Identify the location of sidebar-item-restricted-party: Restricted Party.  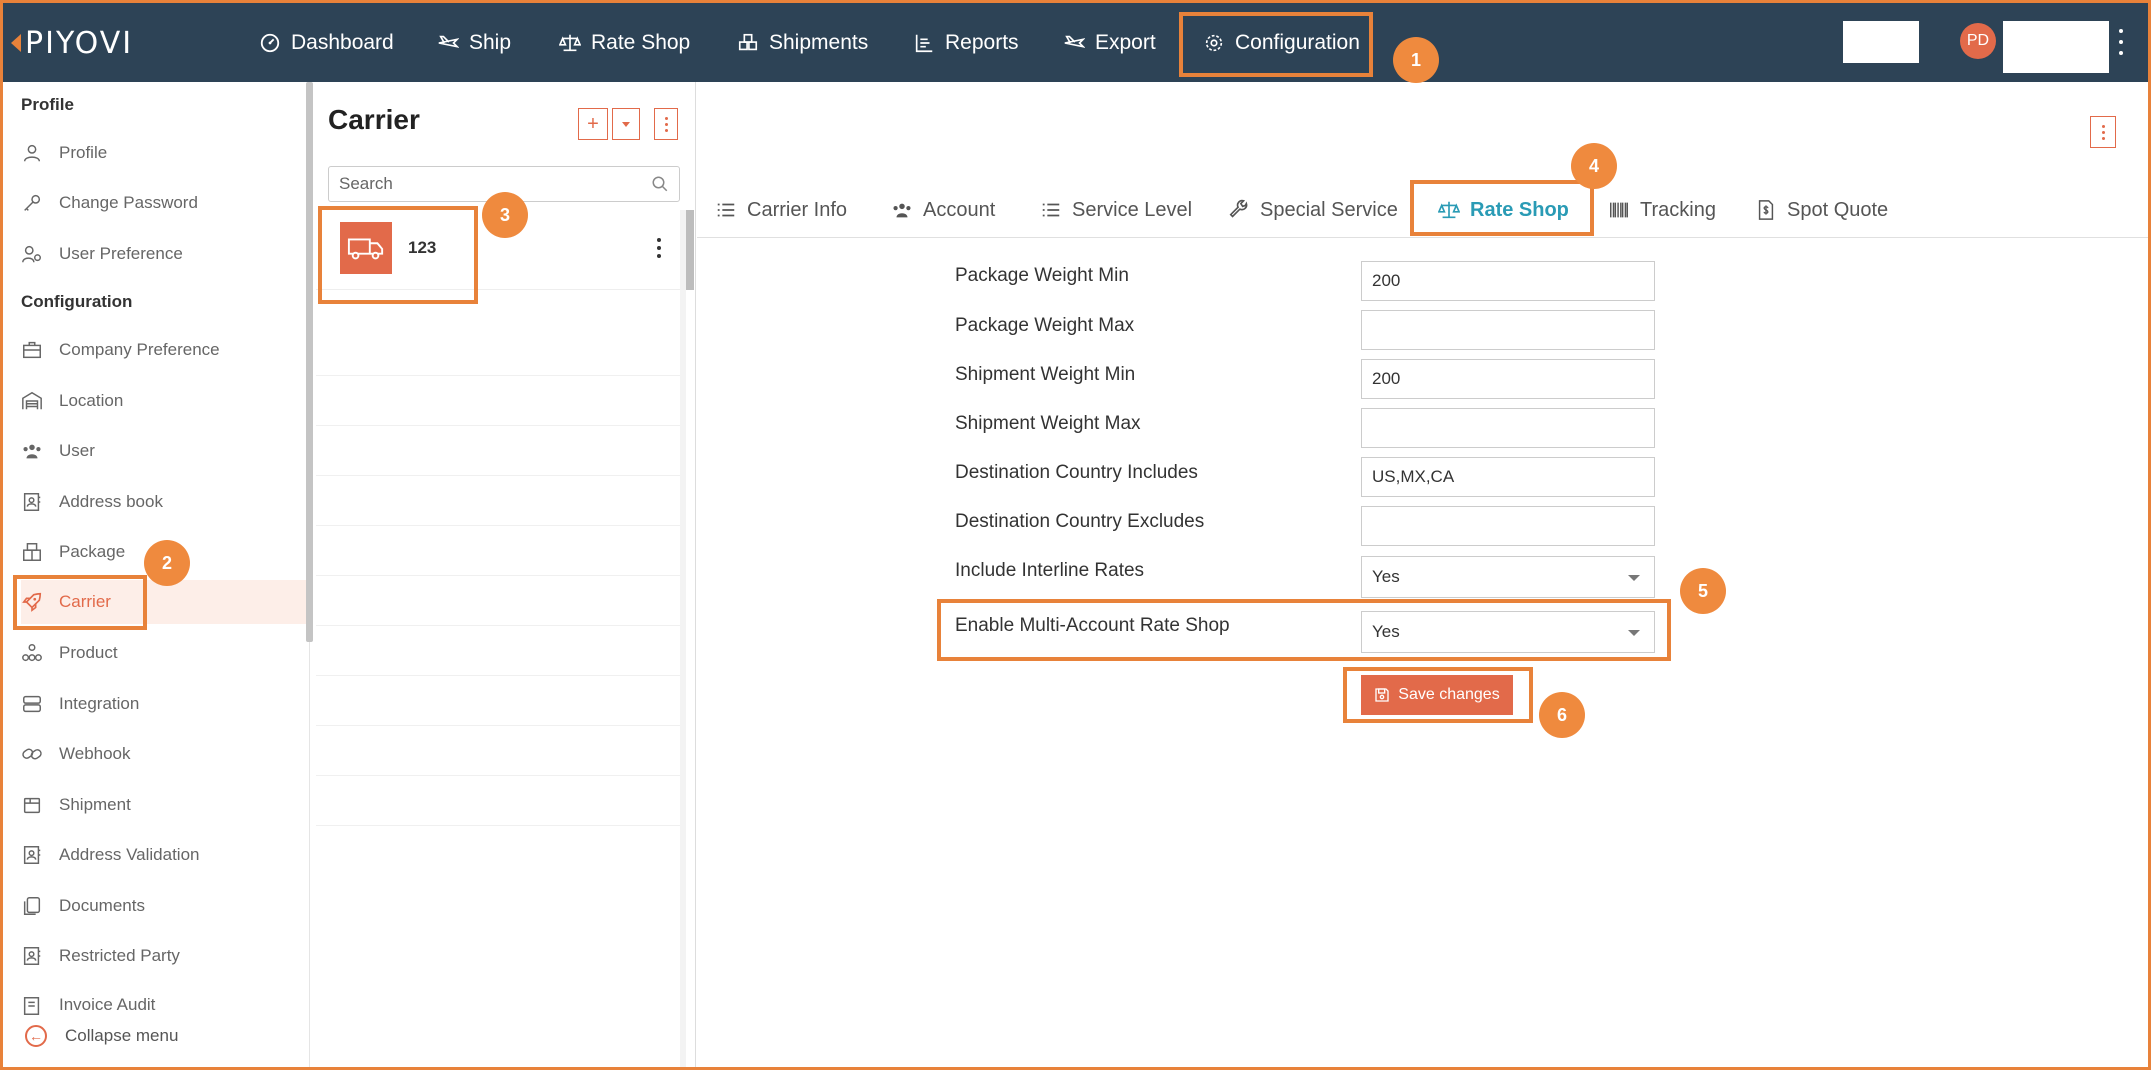
(163, 956).